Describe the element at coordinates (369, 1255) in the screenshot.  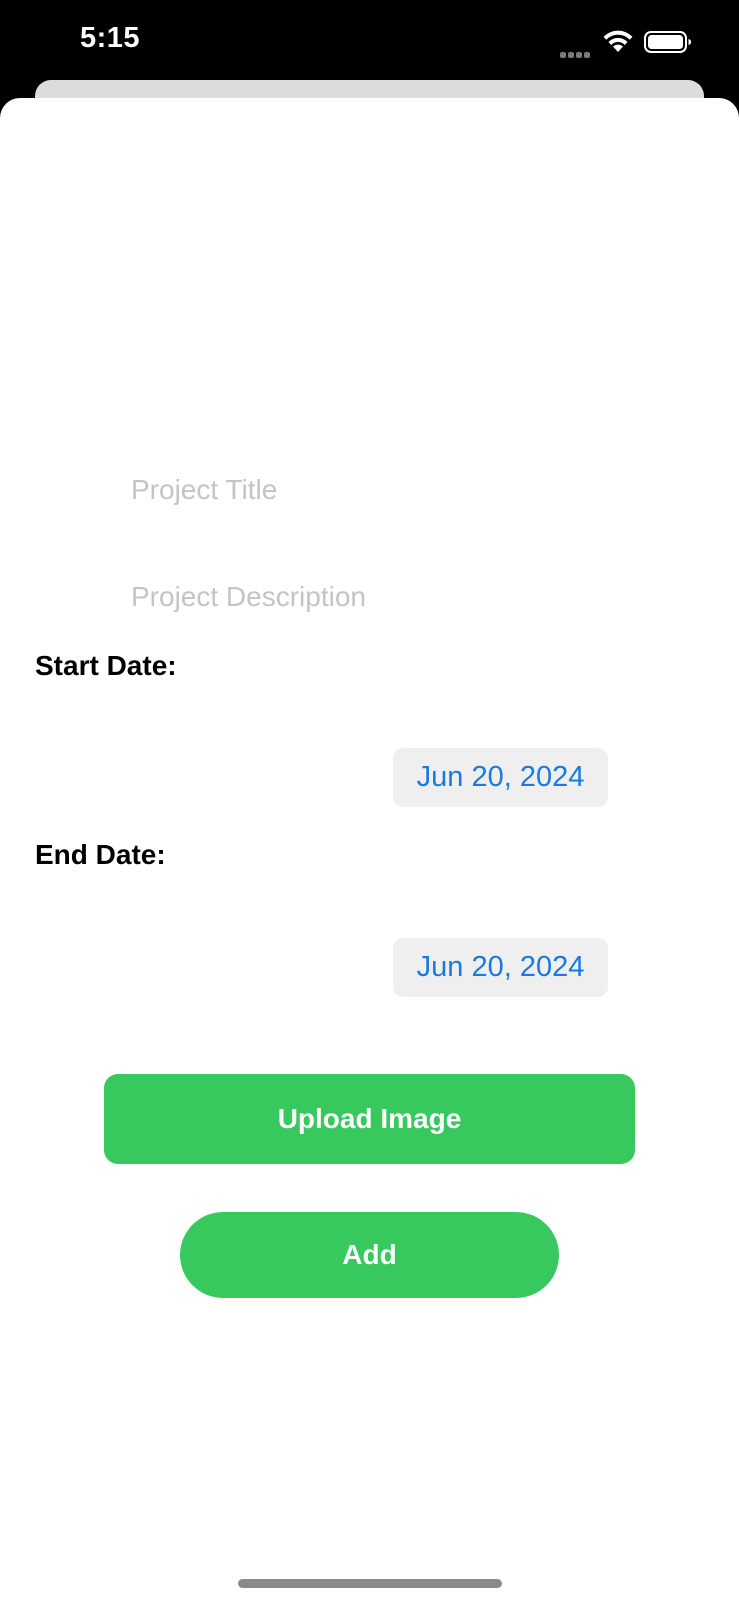
I see `add-button: Add` at that location.